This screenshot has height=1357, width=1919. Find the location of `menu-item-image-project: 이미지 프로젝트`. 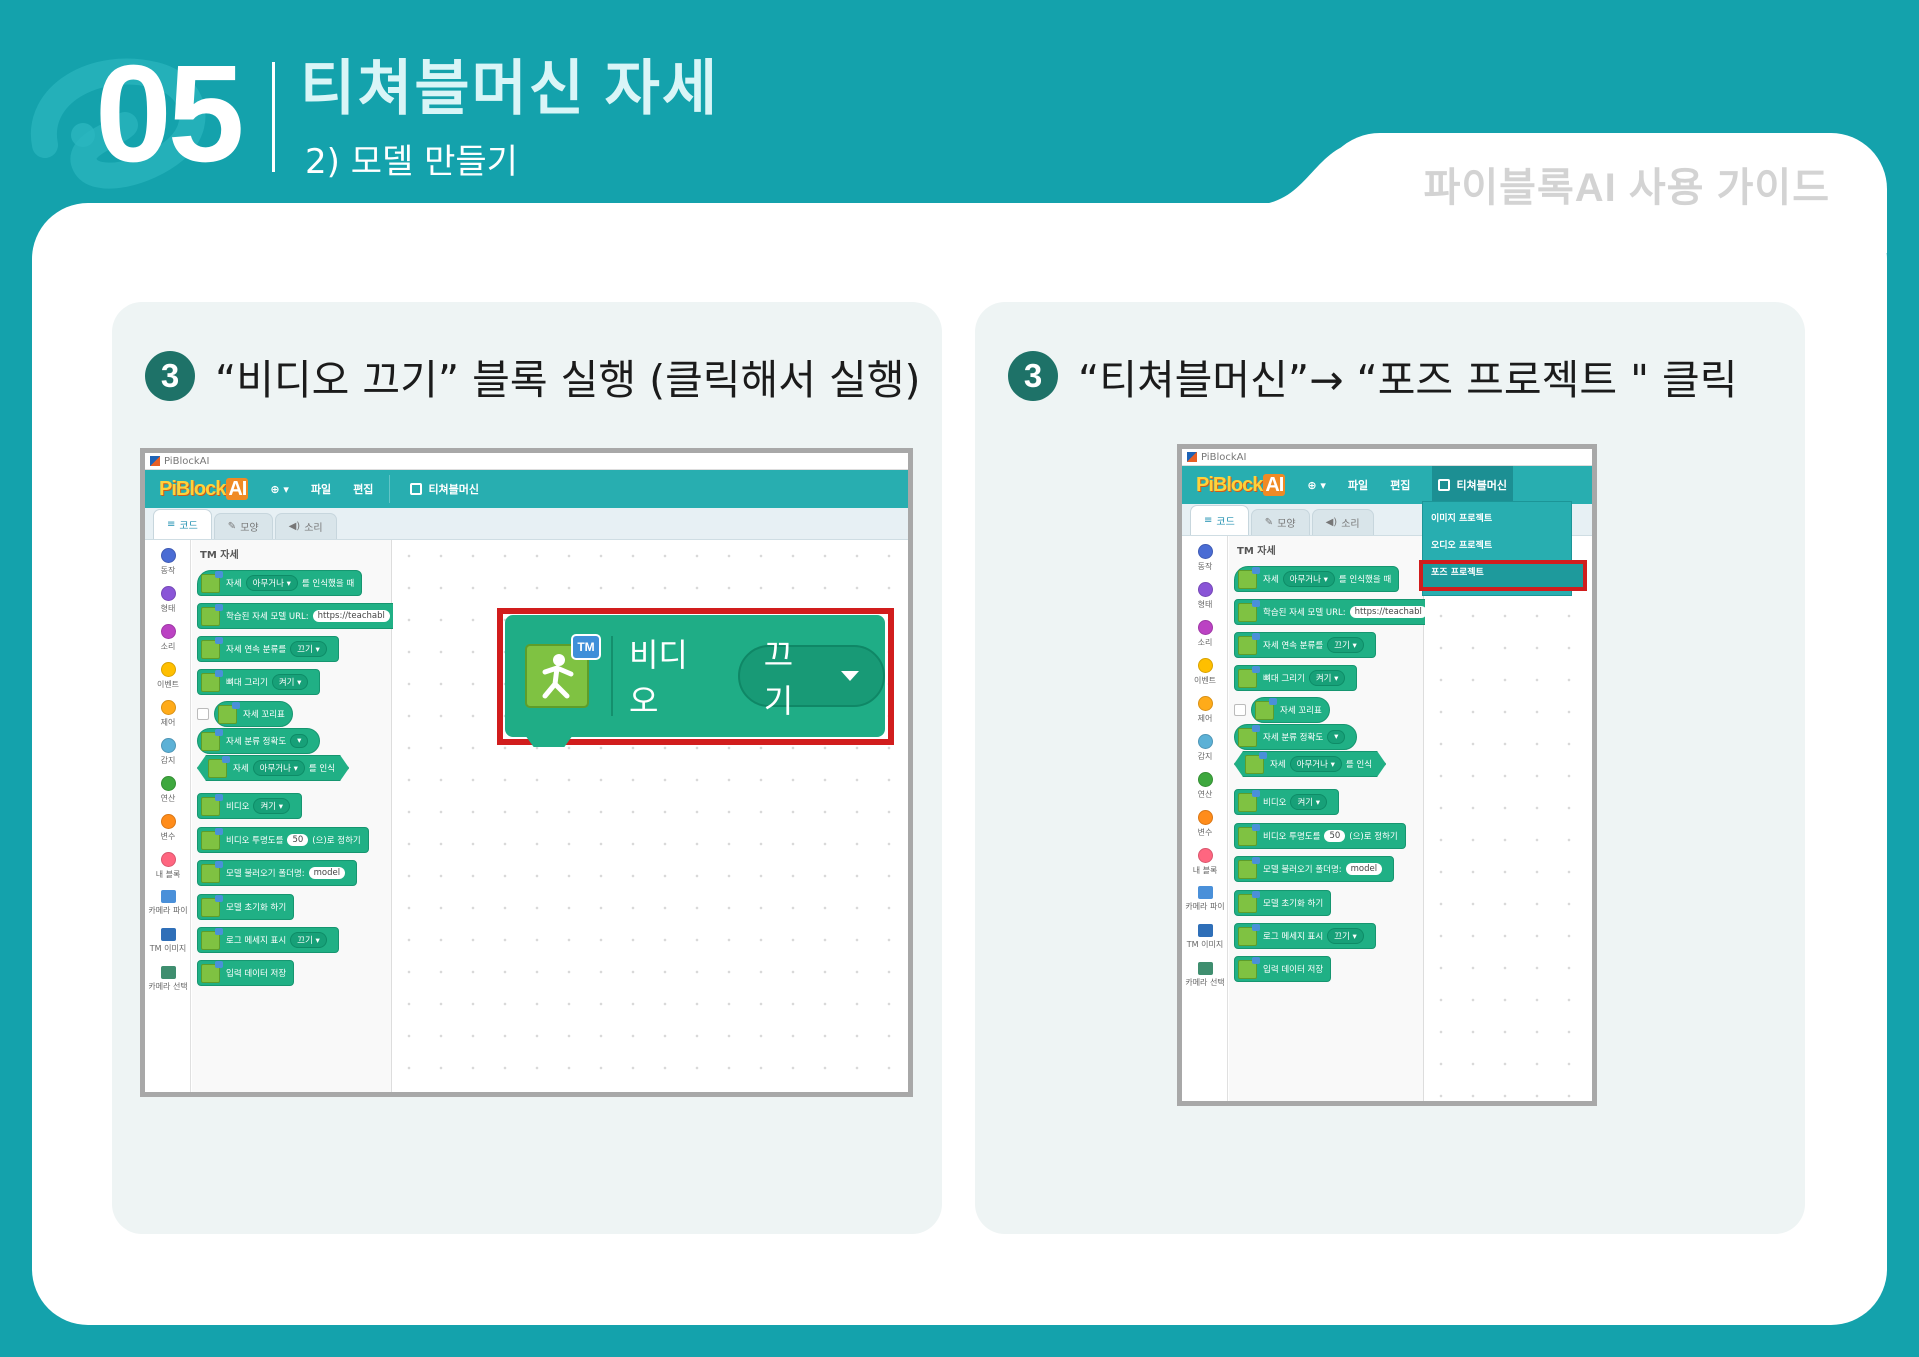

menu-item-image-project: 이미지 프로젝트 is located at coordinates (1497, 519).